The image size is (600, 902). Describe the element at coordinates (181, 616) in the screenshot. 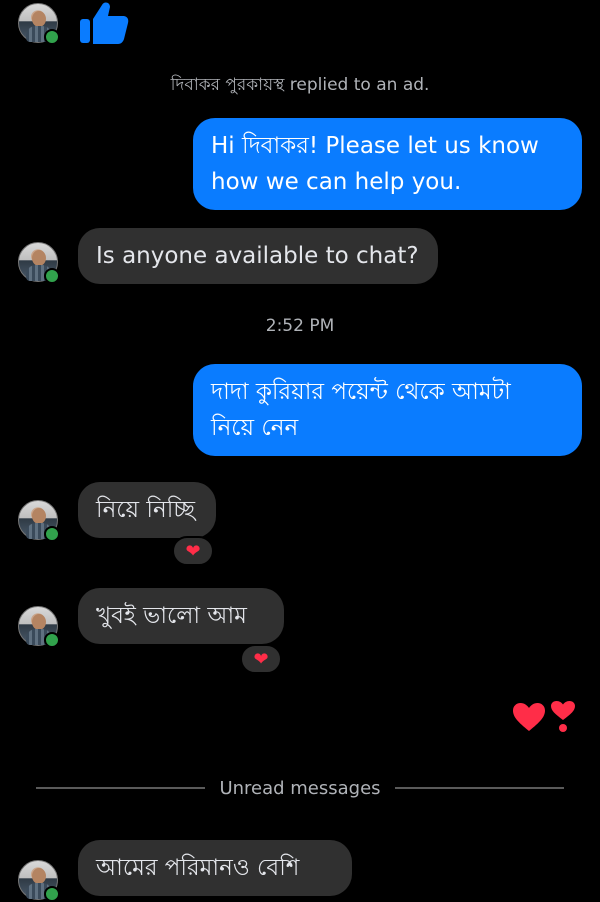

I see `incoming-message-bubble: খুবই ভালো আম` at that location.